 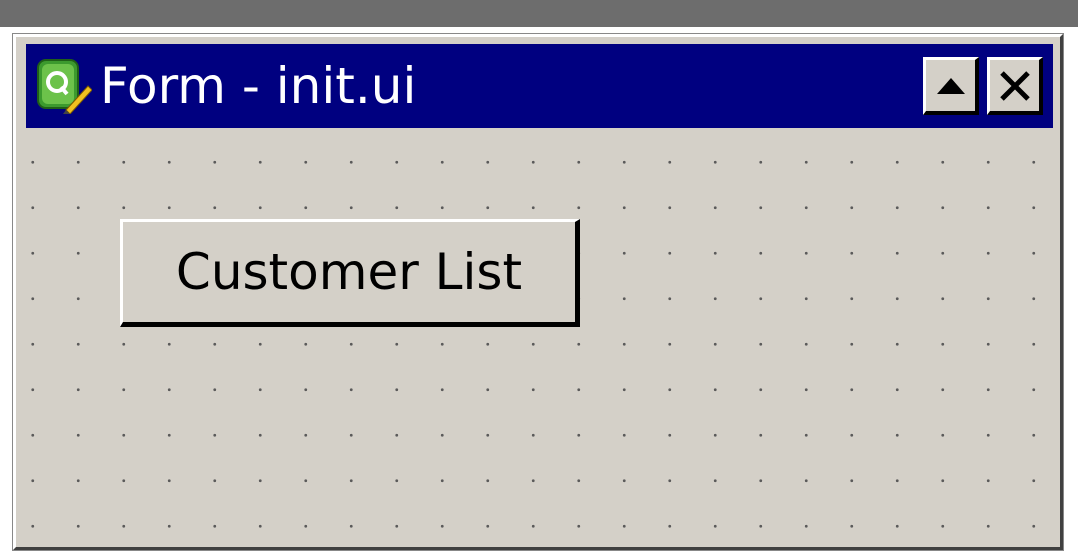 I want to click on window-titlebar: Form - init.ui, so click(x=539, y=86).